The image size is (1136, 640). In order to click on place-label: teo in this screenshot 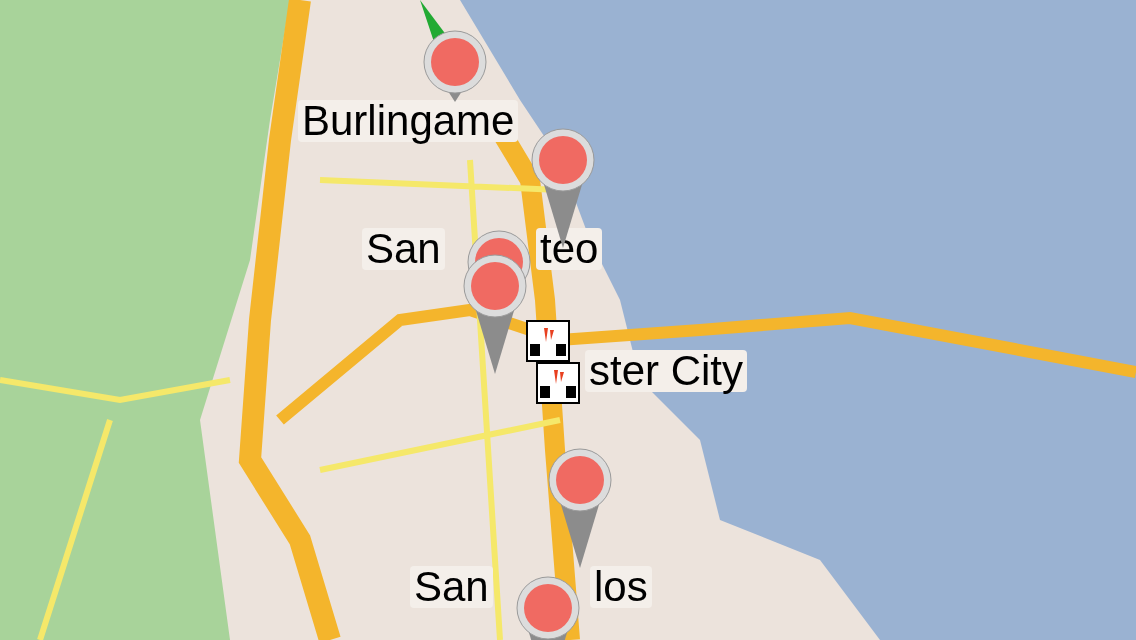, I will do `click(569, 249)`.